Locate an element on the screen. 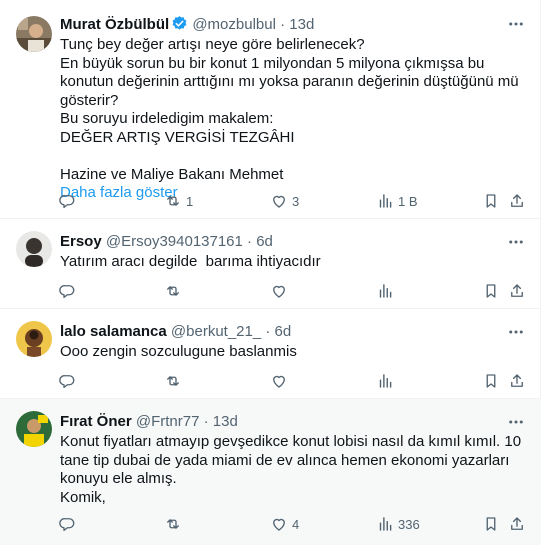 This screenshot has height=545, width=556. tweet-actions: 1 3 1 B is located at coordinates (292, 201).